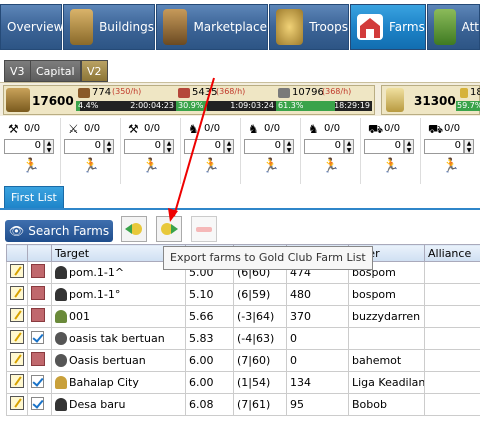 The height and width of the screenshot is (447, 480). What do you see at coordinates (193, 129) in the screenshot?
I see `scout-icon: ♞` at bounding box center [193, 129].